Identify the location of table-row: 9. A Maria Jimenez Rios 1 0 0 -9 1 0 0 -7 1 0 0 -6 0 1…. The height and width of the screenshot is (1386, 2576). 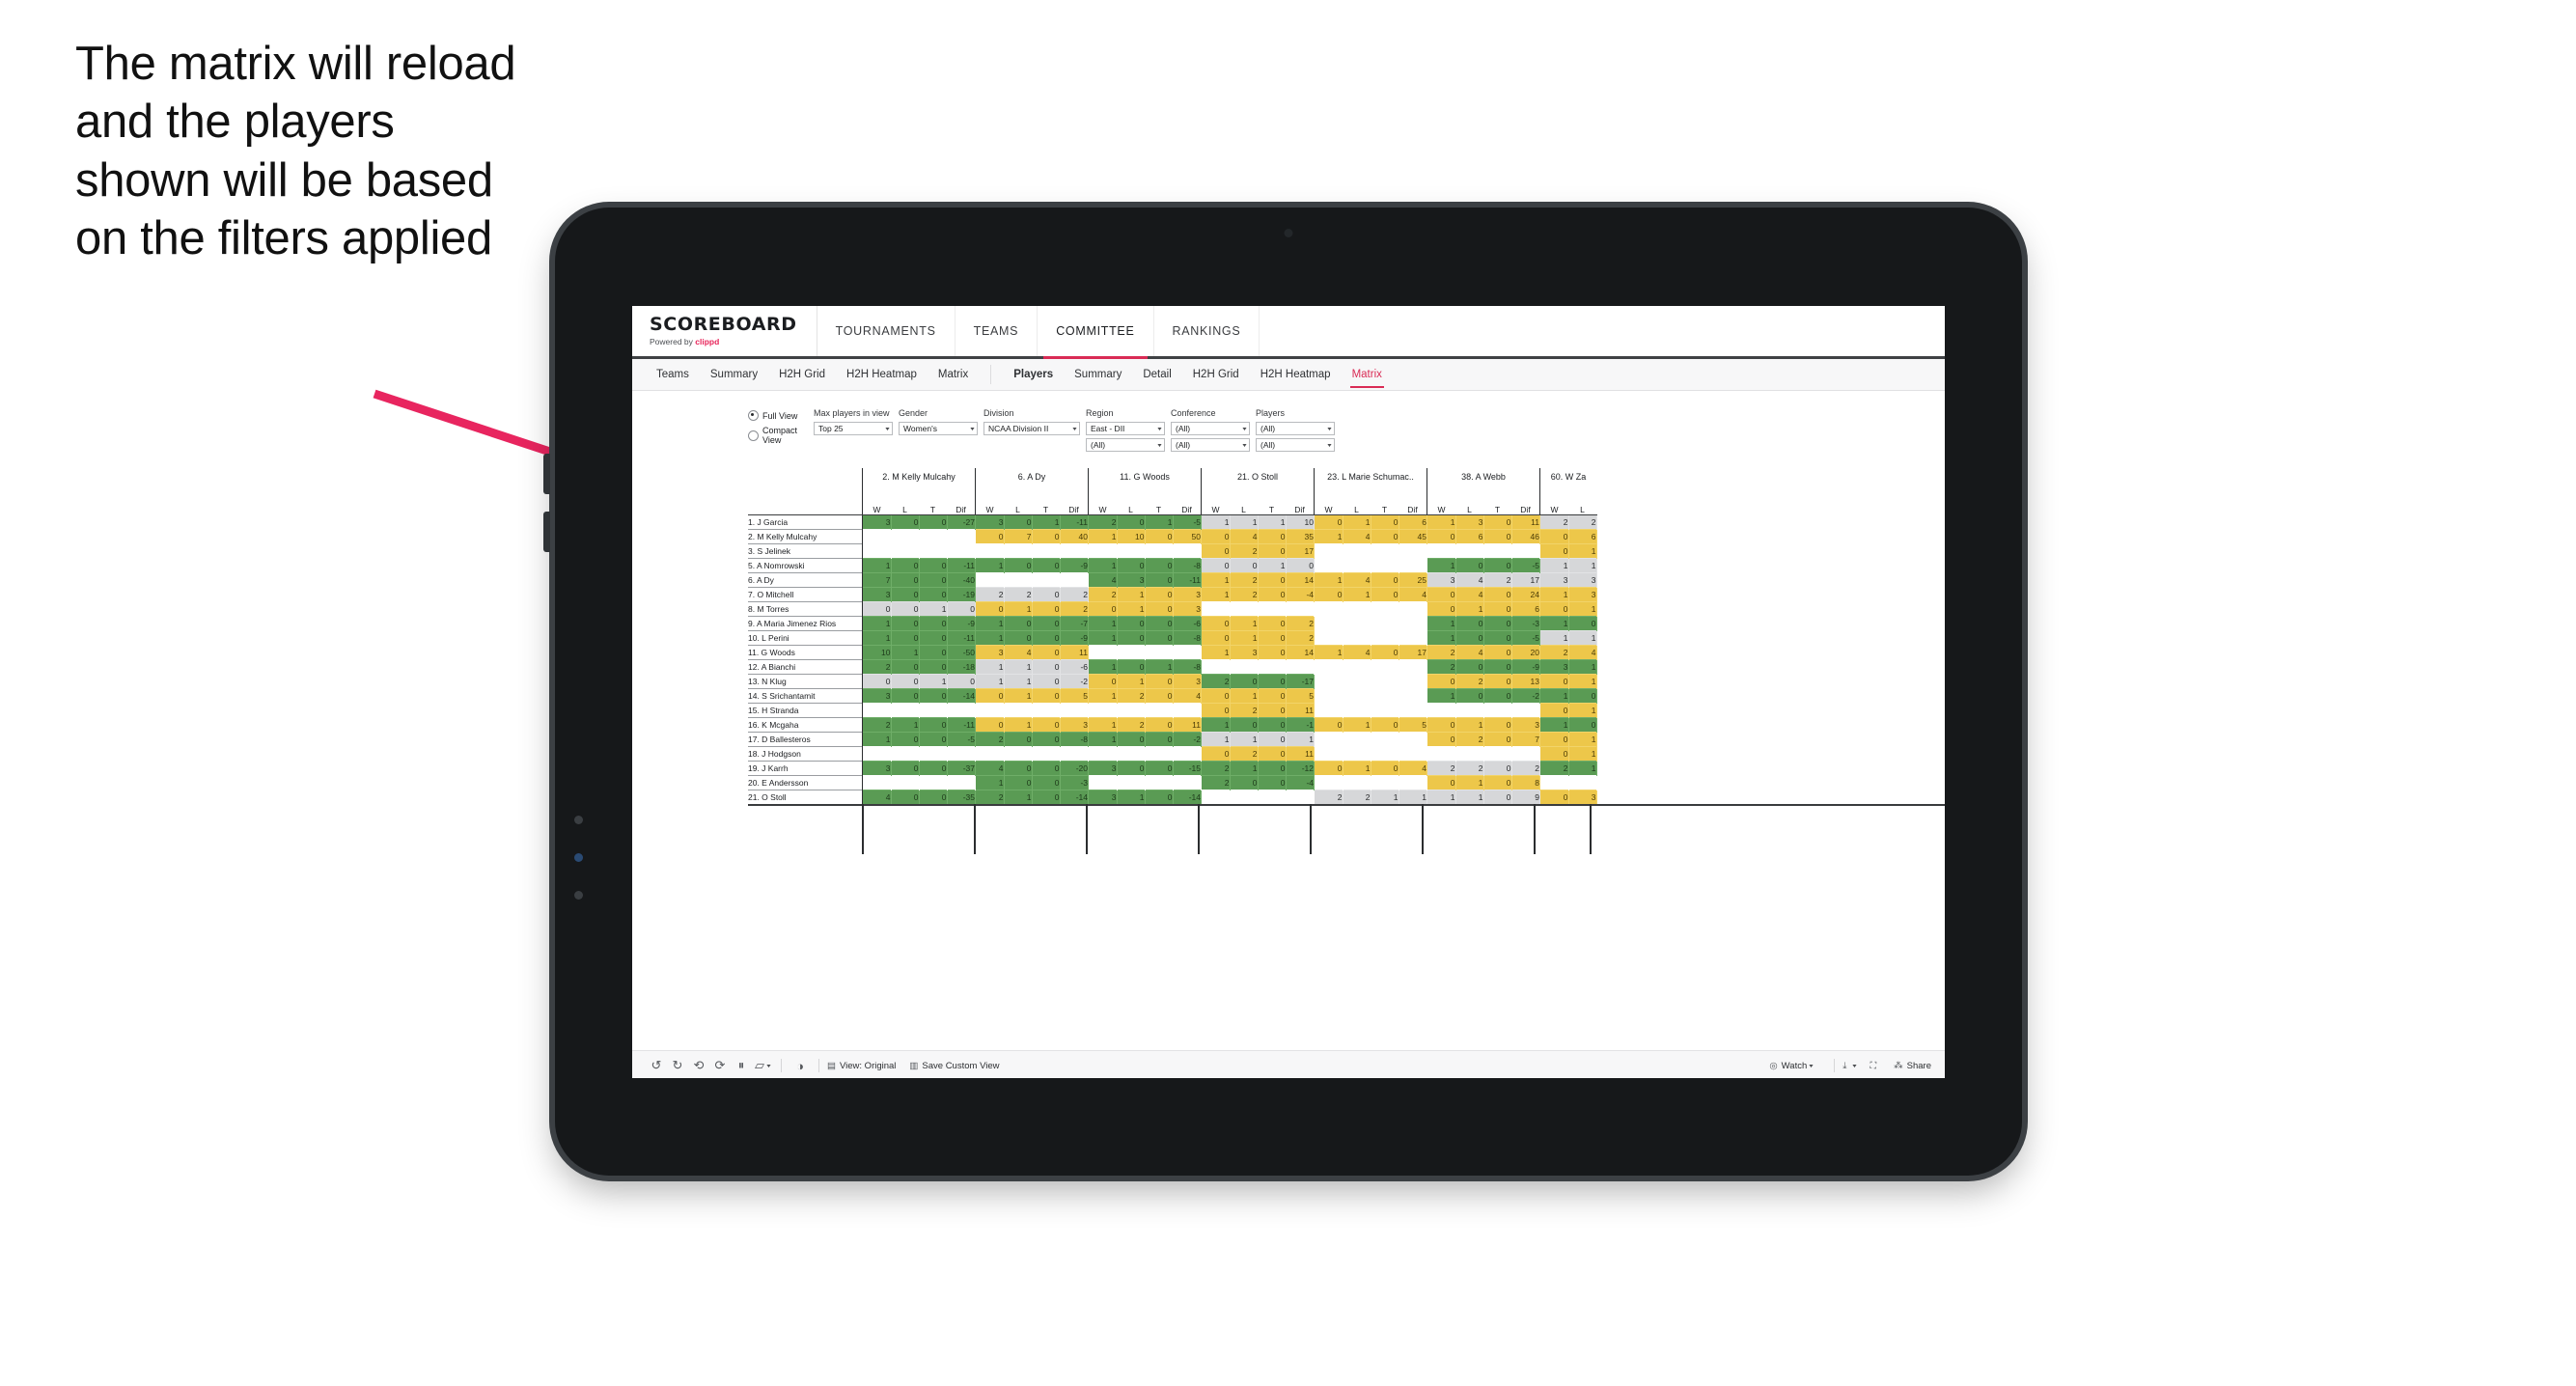
(1172, 623).